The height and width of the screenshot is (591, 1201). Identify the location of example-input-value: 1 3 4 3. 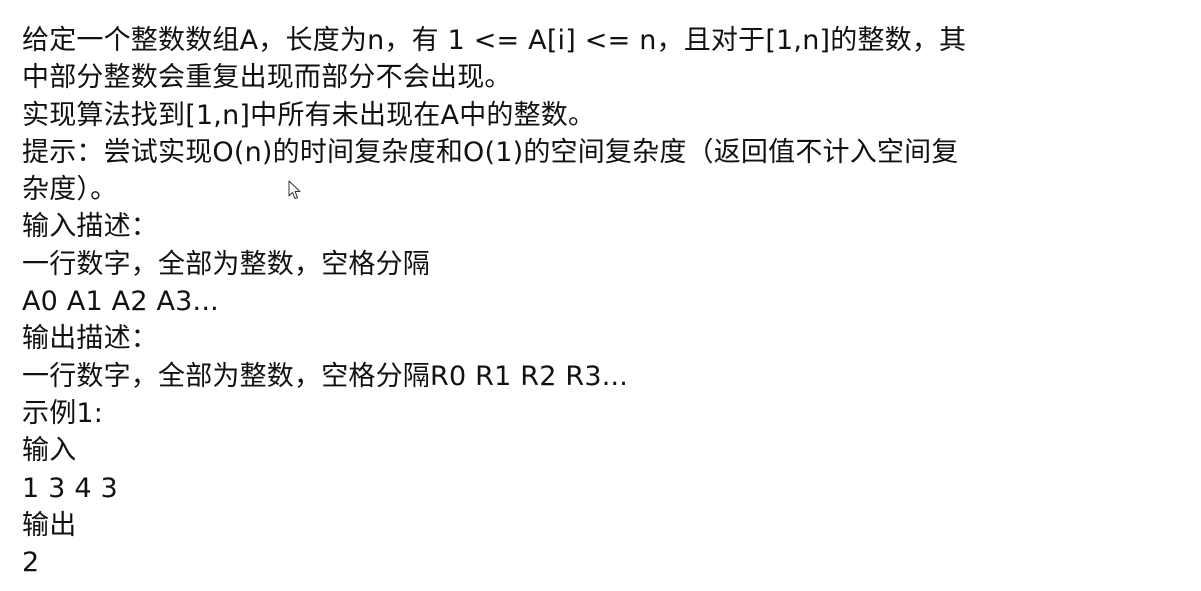
(70, 488).